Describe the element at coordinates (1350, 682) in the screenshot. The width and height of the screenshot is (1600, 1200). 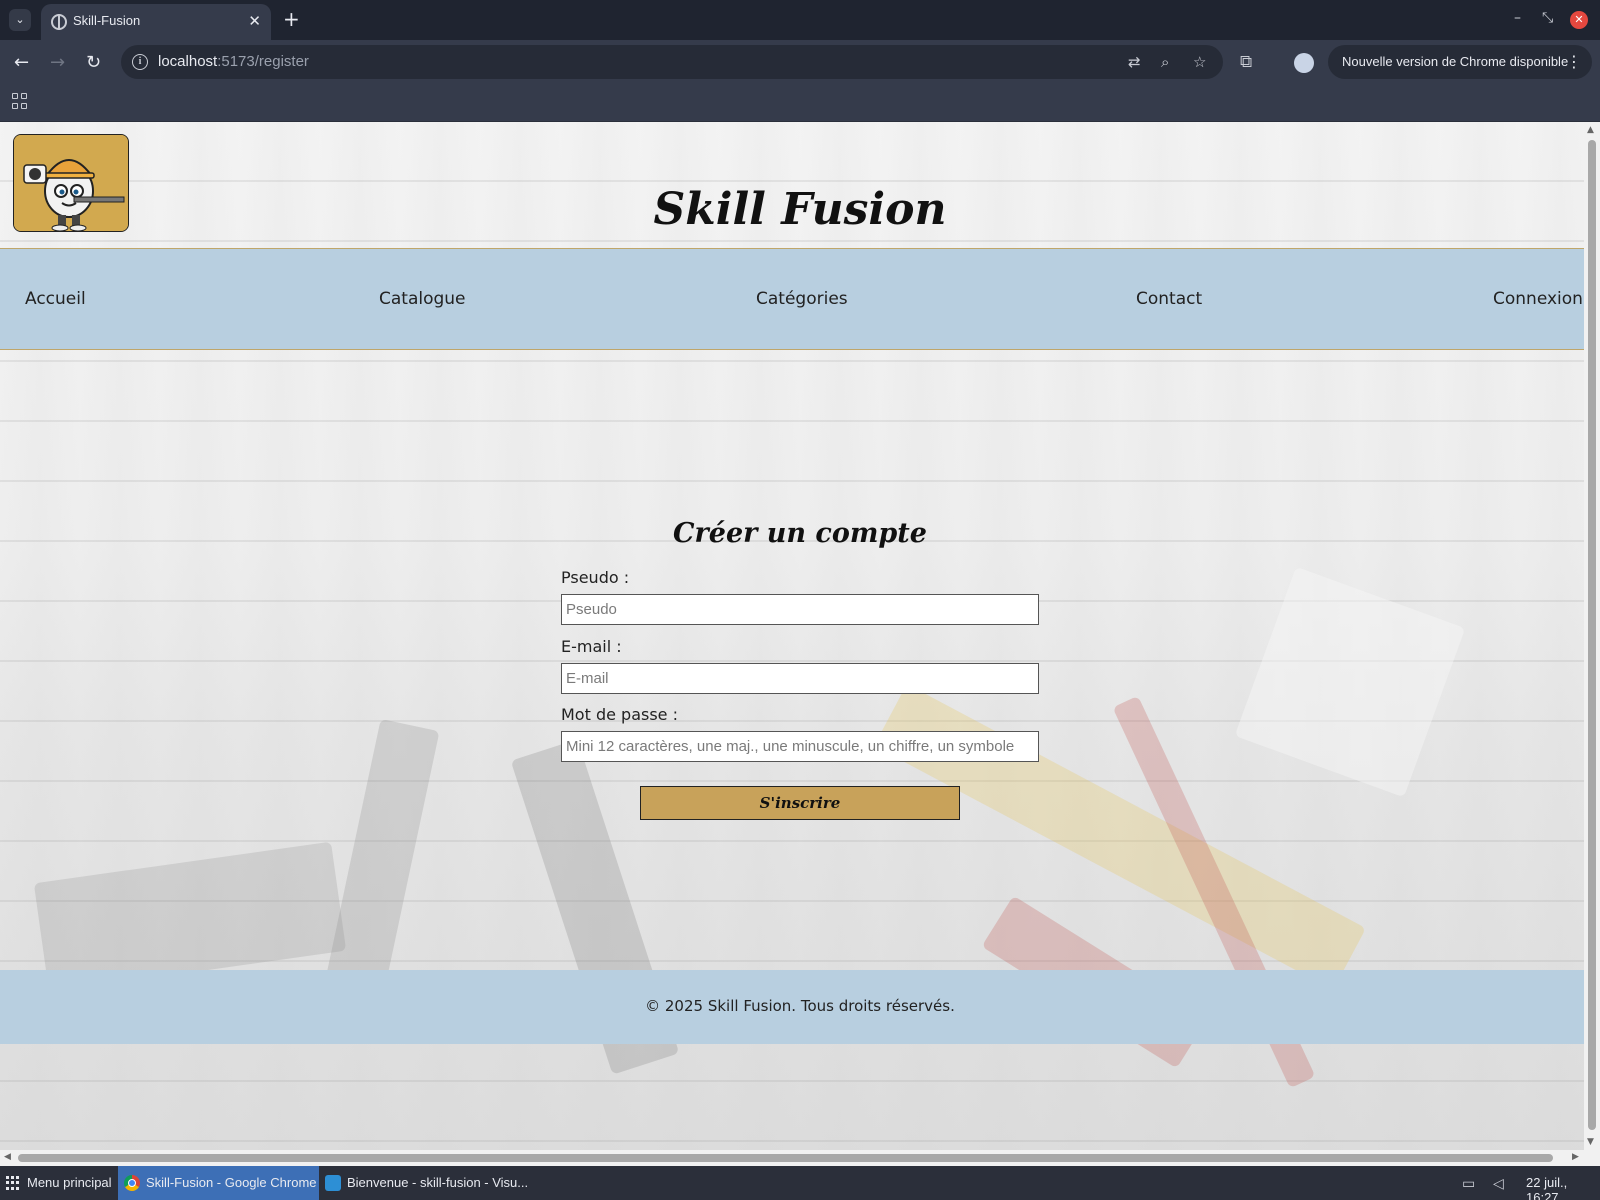
I see `background-tool` at that location.